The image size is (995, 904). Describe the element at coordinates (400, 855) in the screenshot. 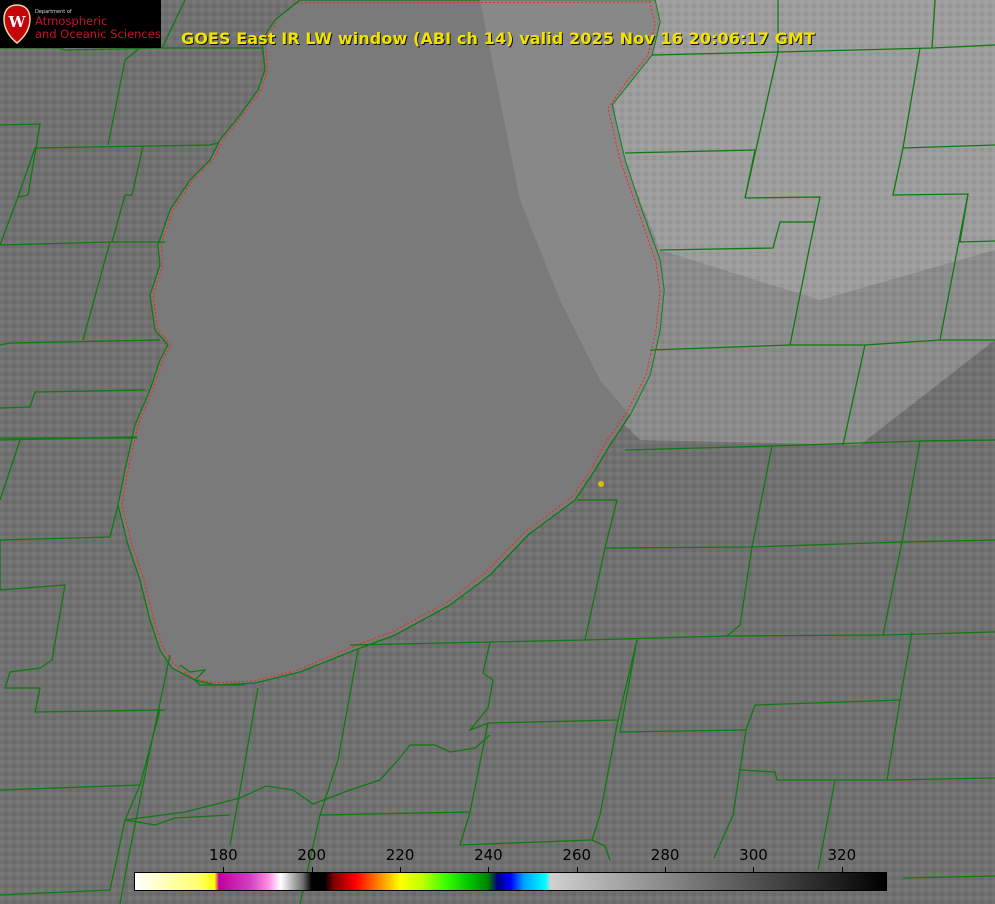

I see `colorbar-tick-label: 220` at that location.